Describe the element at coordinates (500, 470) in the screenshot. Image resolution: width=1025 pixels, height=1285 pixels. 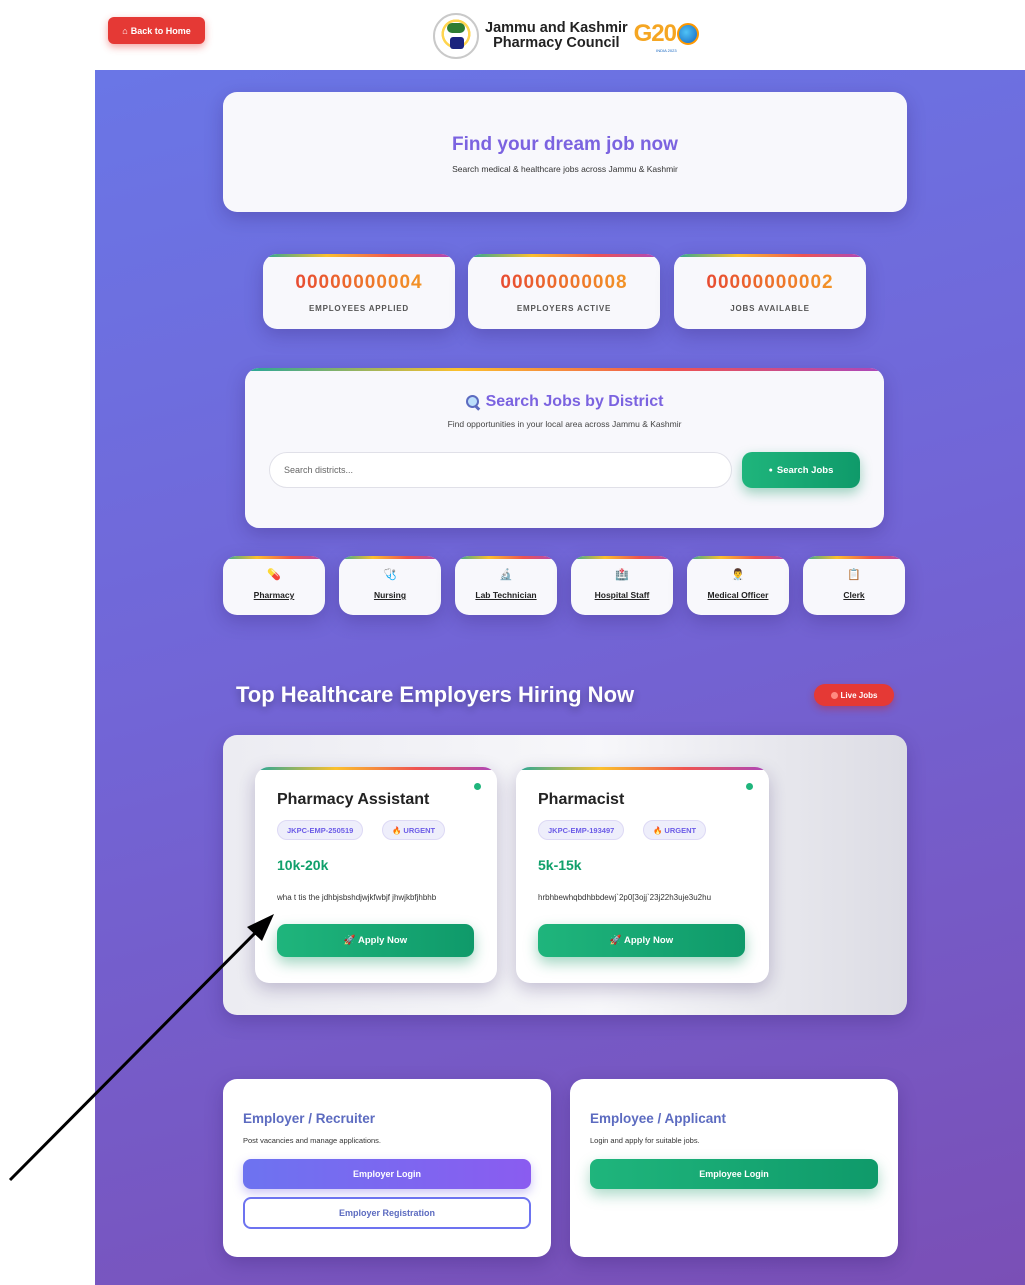
I see `district-search-input` at that location.